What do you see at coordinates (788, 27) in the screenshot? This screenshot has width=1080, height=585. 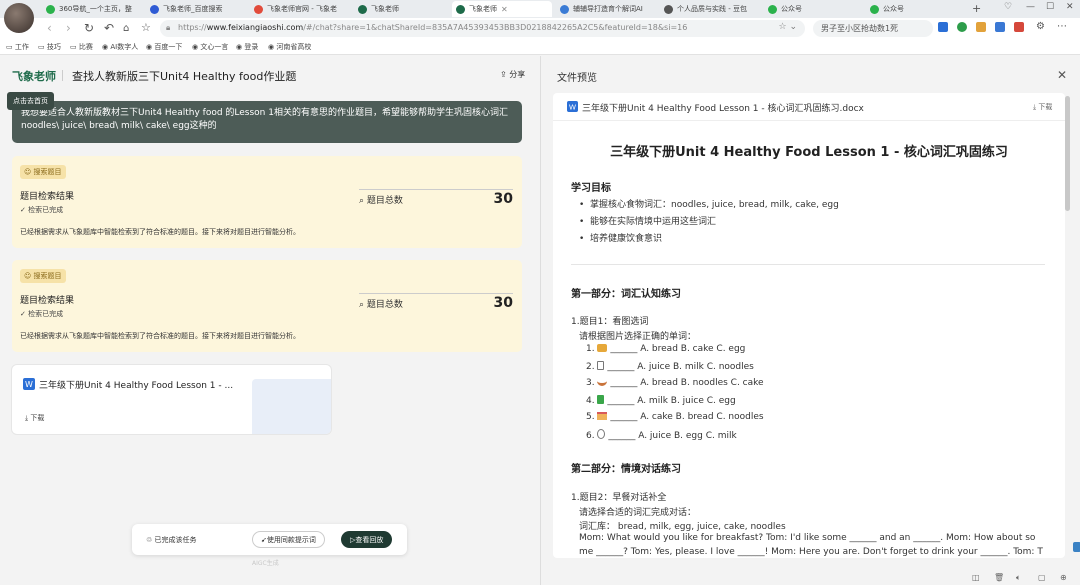 I see `favorite-icon: ☆ ⌄` at bounding box center [788, 27].